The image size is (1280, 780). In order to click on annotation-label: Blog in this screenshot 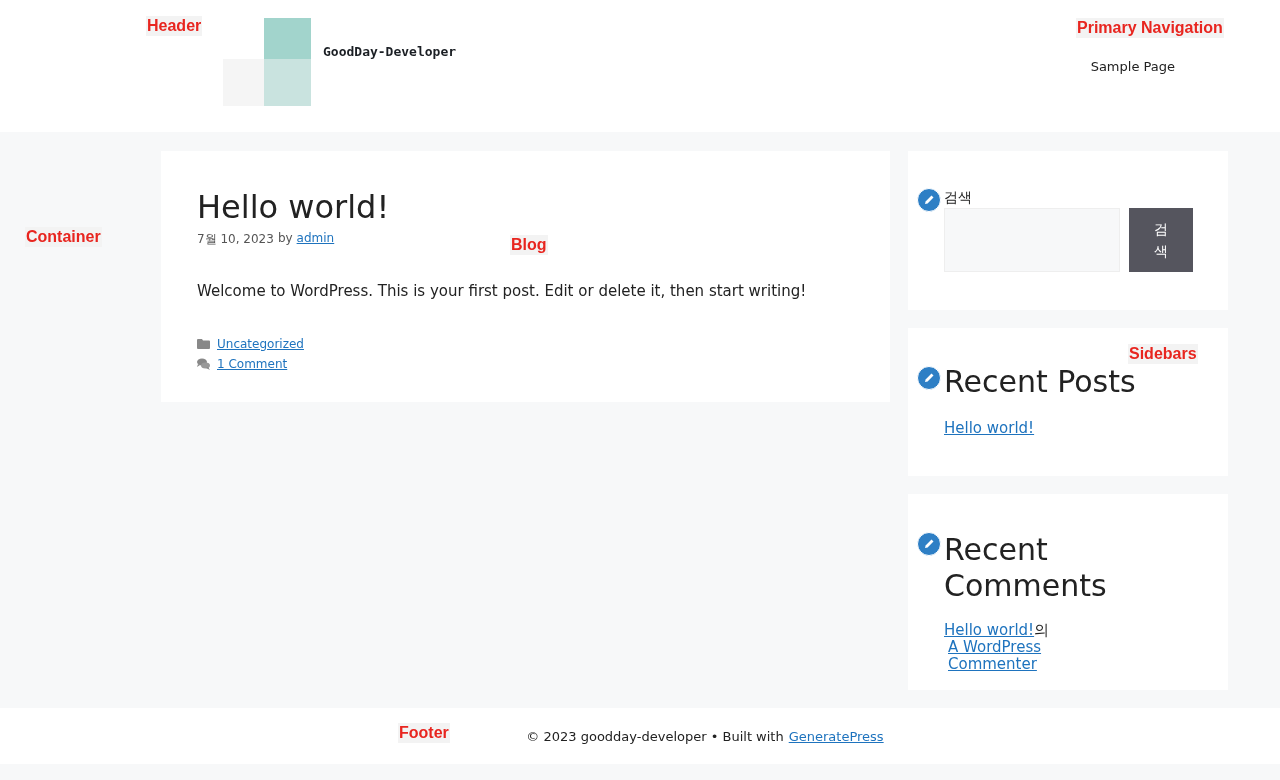, I will do `click(529, 245)`.